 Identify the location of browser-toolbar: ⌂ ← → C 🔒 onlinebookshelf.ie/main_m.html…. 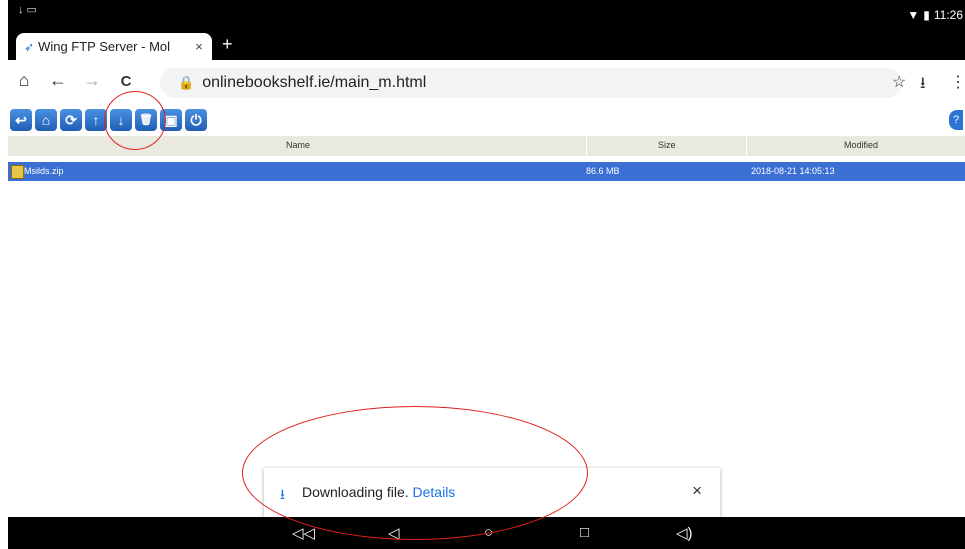
(486, 83).